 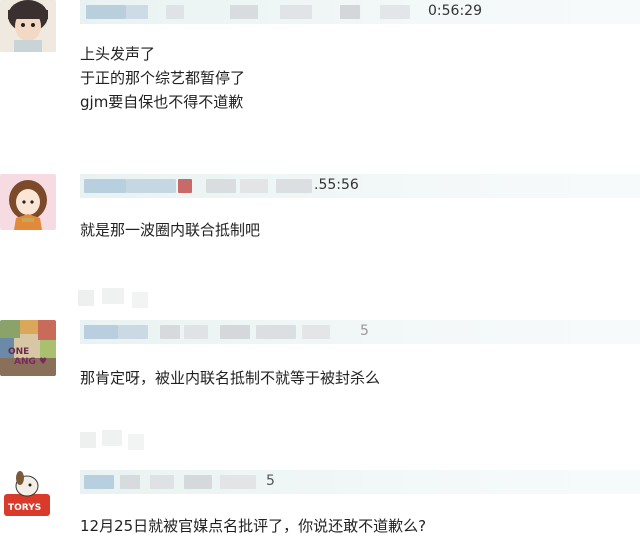 I want to click on comment-item: ONE ANG ♥ 5 那肯定呀，被业内联名抵制不就等于被封杀么, so click(x=320, y=360).